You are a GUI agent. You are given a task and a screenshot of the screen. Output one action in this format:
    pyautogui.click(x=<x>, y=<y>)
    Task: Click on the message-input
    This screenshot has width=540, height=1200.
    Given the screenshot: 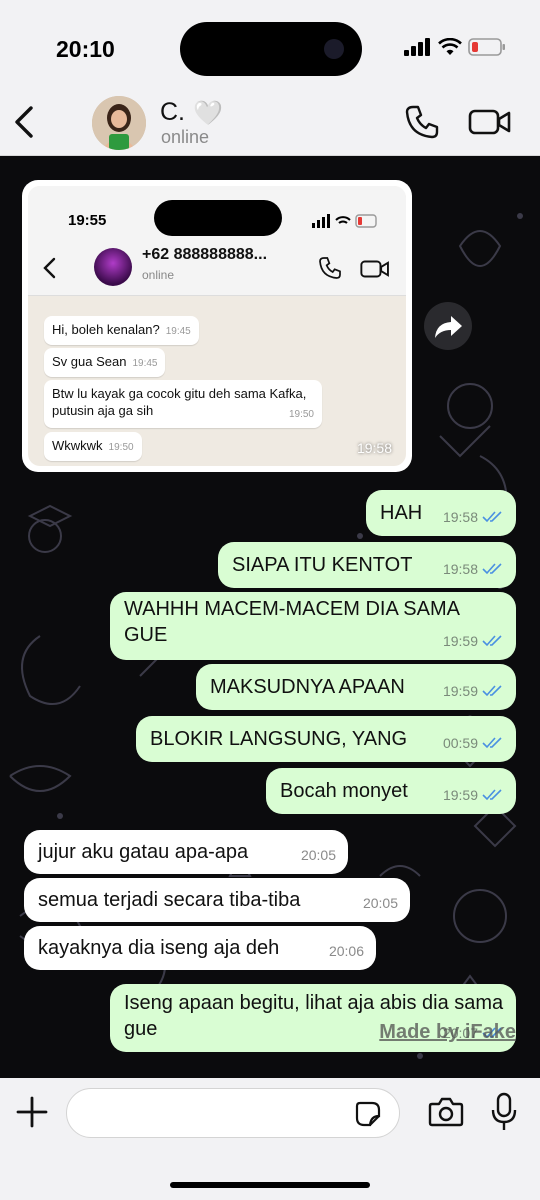 What is the action you would take?
    pyautogui.click(x=233, y=1113)
    